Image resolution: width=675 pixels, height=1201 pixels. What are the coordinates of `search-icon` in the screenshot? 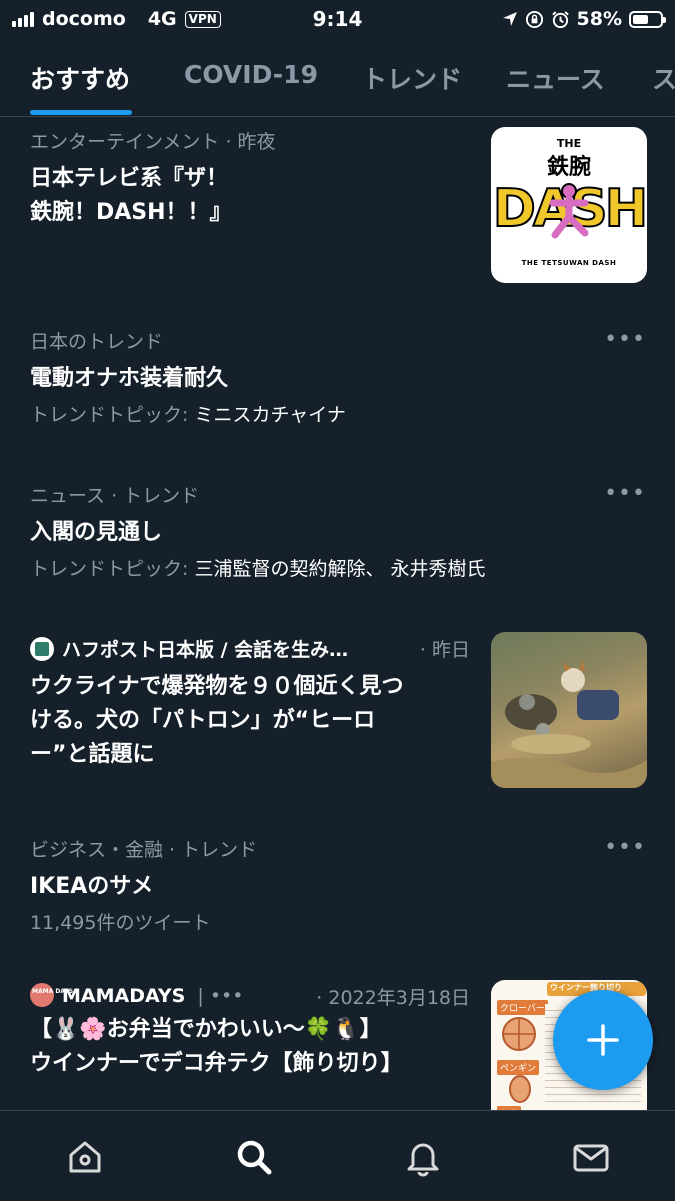 It's located at (254, 1157).